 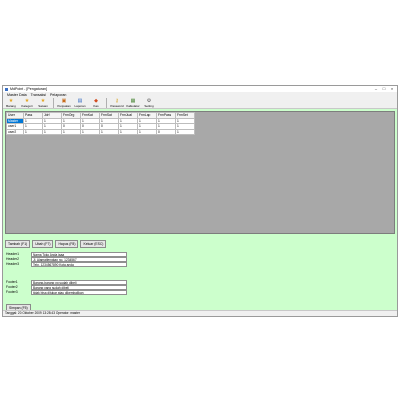 I want to click on app-icon, so click(x=6, y=89).